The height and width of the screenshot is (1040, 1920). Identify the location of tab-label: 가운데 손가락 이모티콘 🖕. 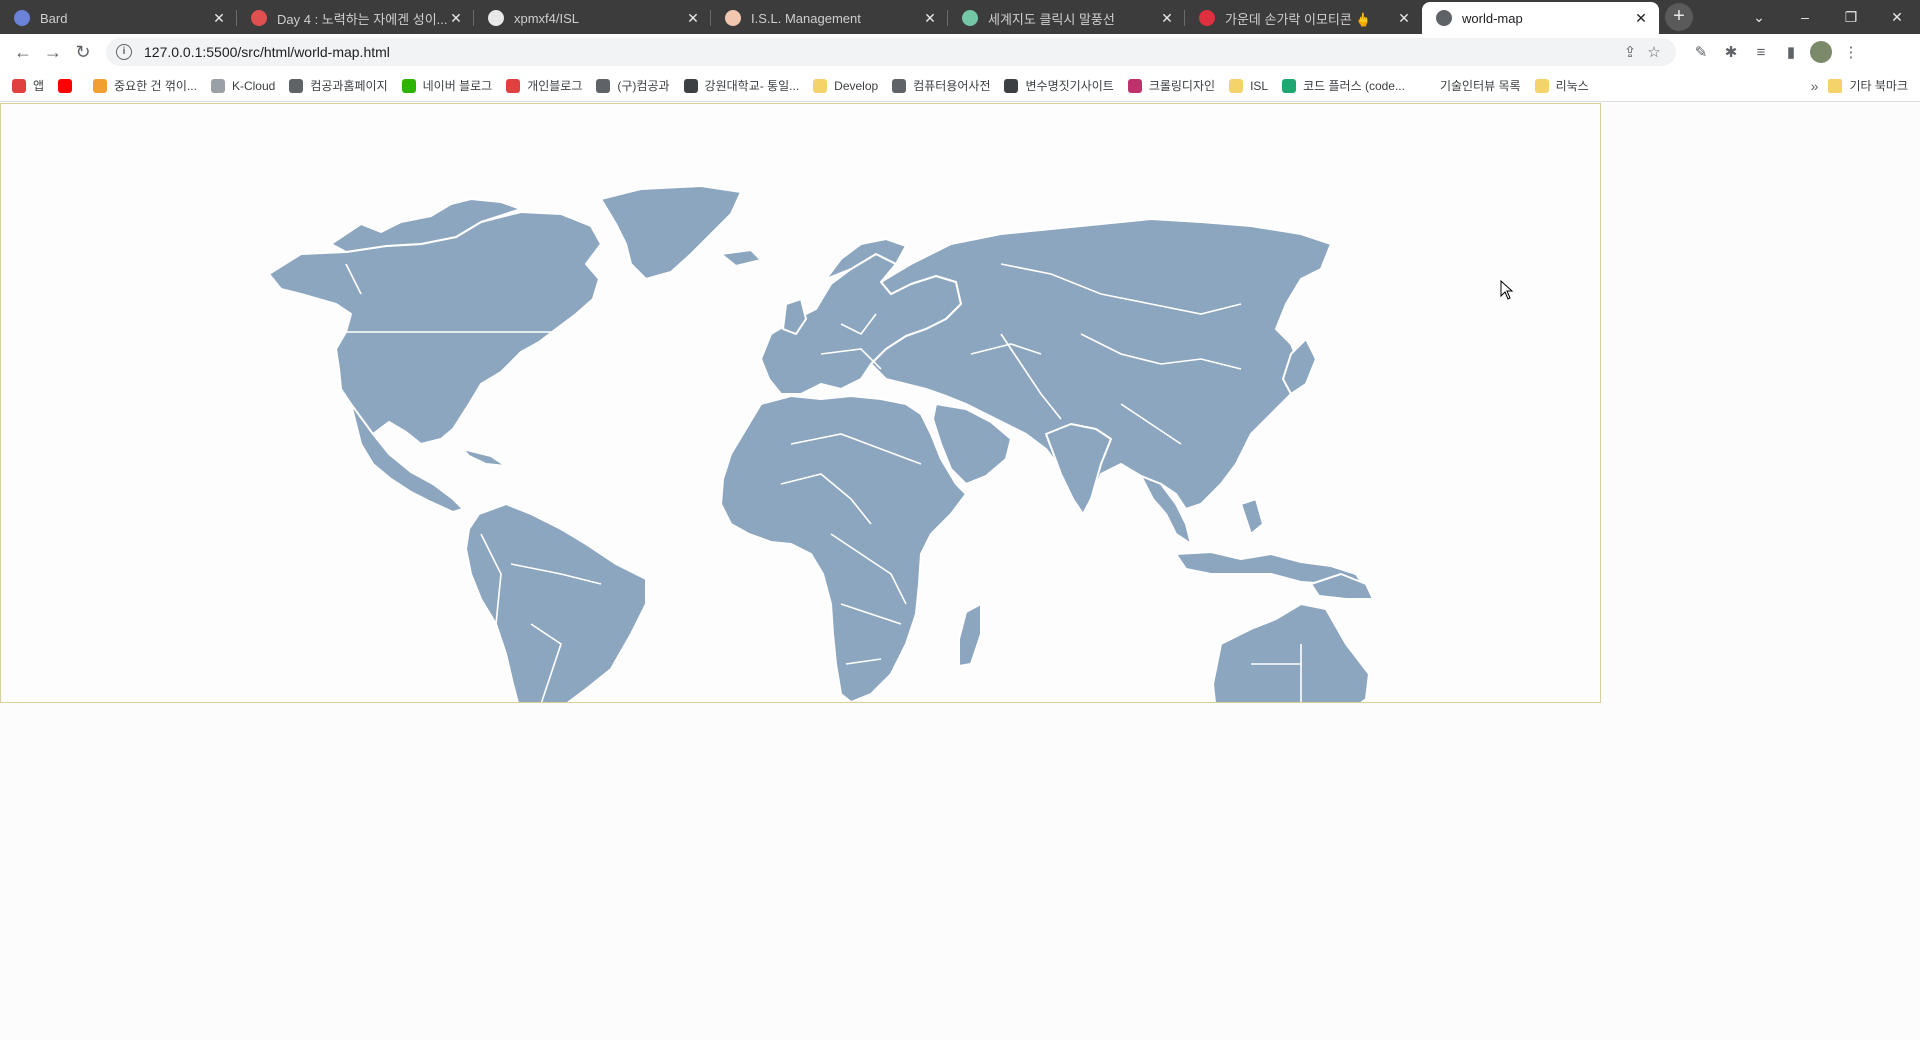
(1298, 19).